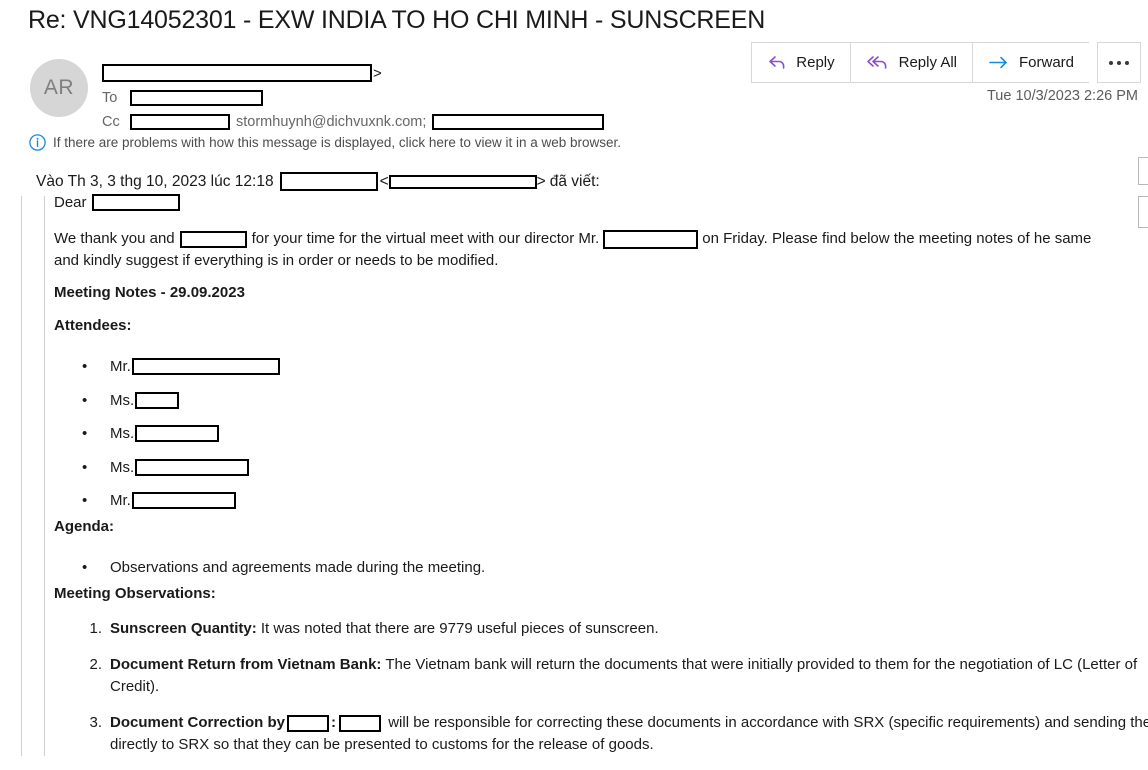 The width and height of the screenshot is (1148, 770). What do you see at coordinates (135, 593) in the screenshot?
I see `meeting-observations-heading: Meeting Observations:` at bounding box center [135, 593].